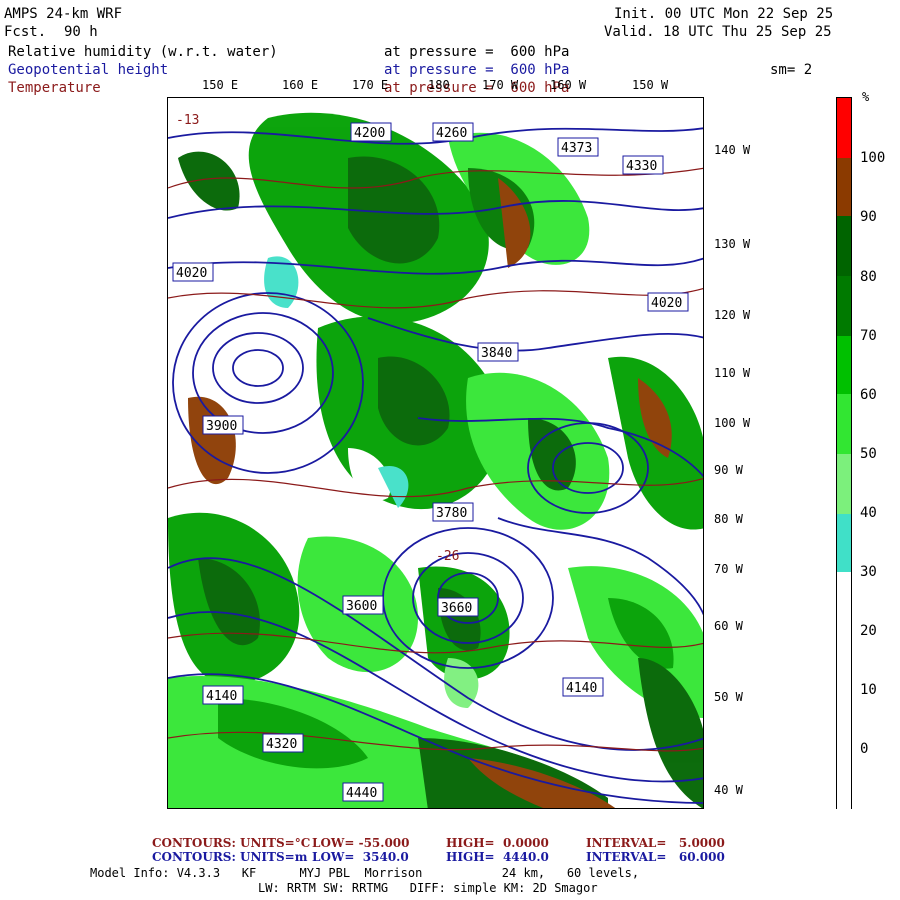 The height and width of the screenshot is (900, 900). What do you see at coordinates (732, 423) in the screenshot?
I see `lat-label: 100 W` at bounding box center [732, 423].